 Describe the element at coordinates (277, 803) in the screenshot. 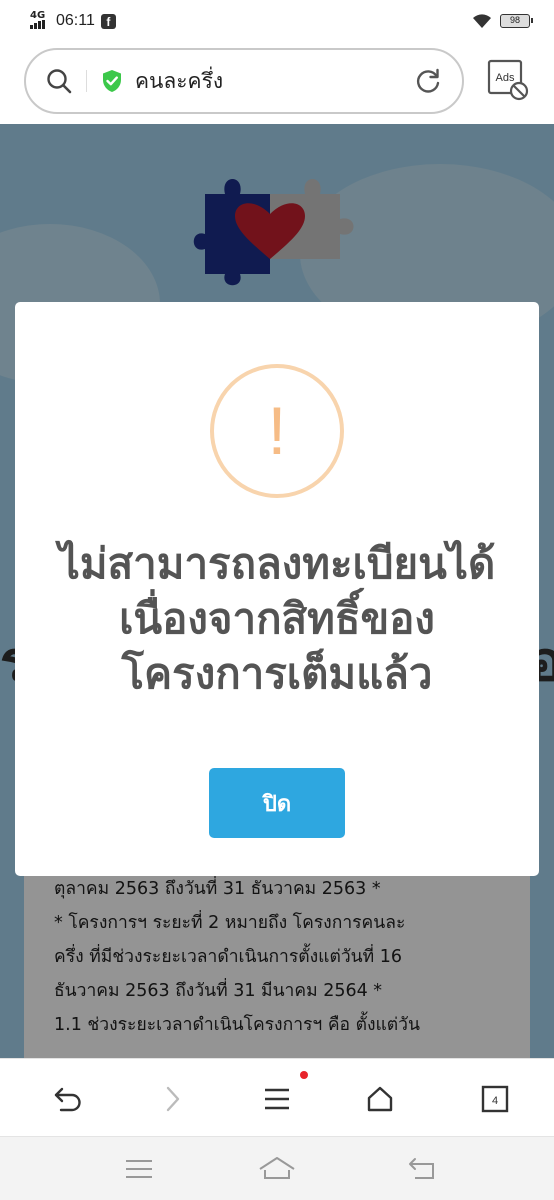

I see `close-button: ปิด` at that location.